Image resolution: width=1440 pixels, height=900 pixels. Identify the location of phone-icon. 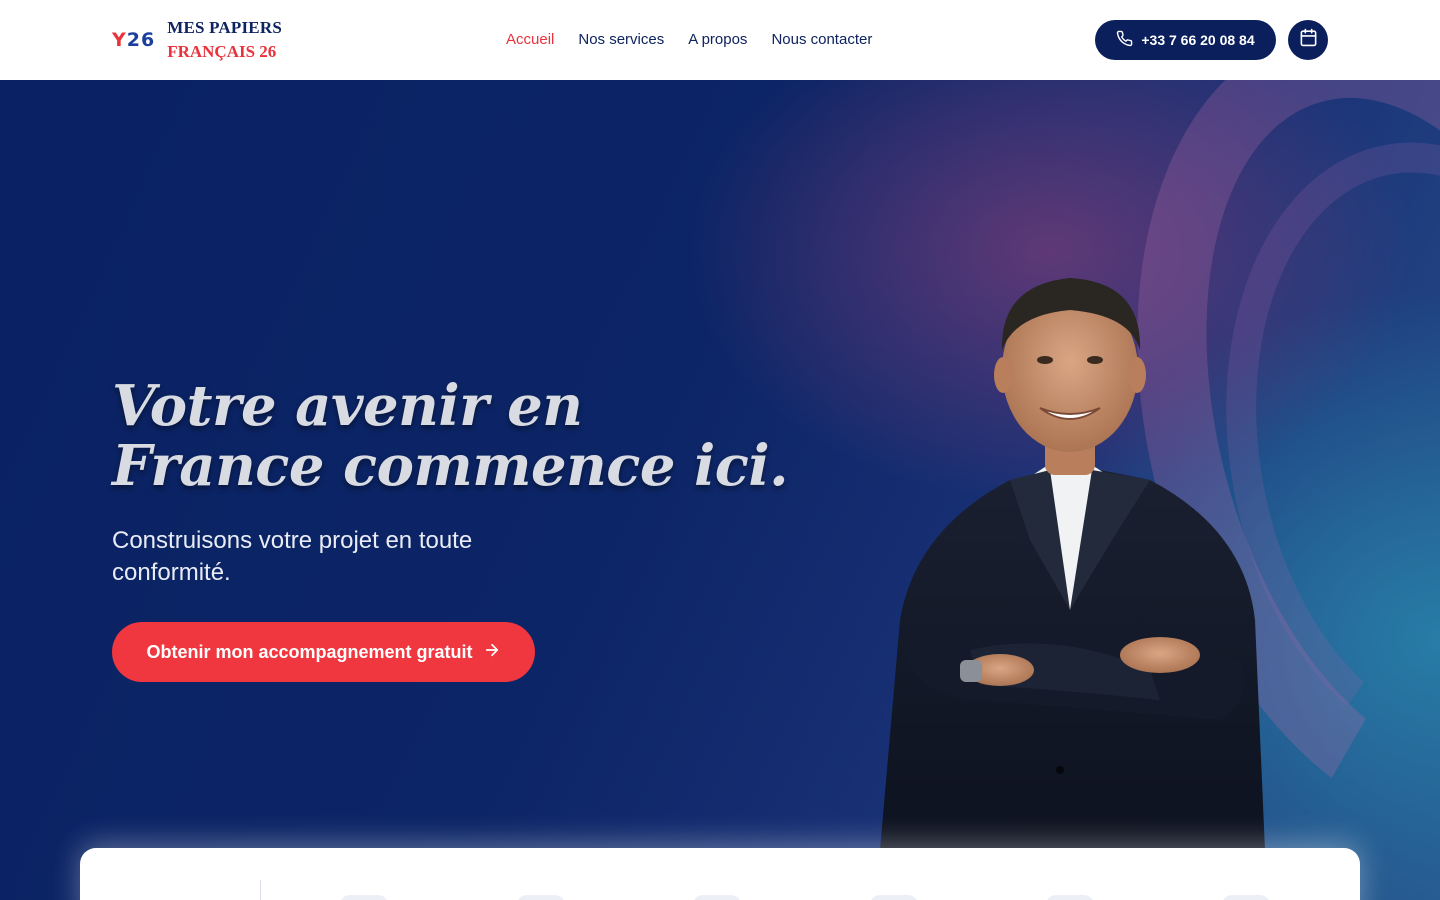
(1124, 40).